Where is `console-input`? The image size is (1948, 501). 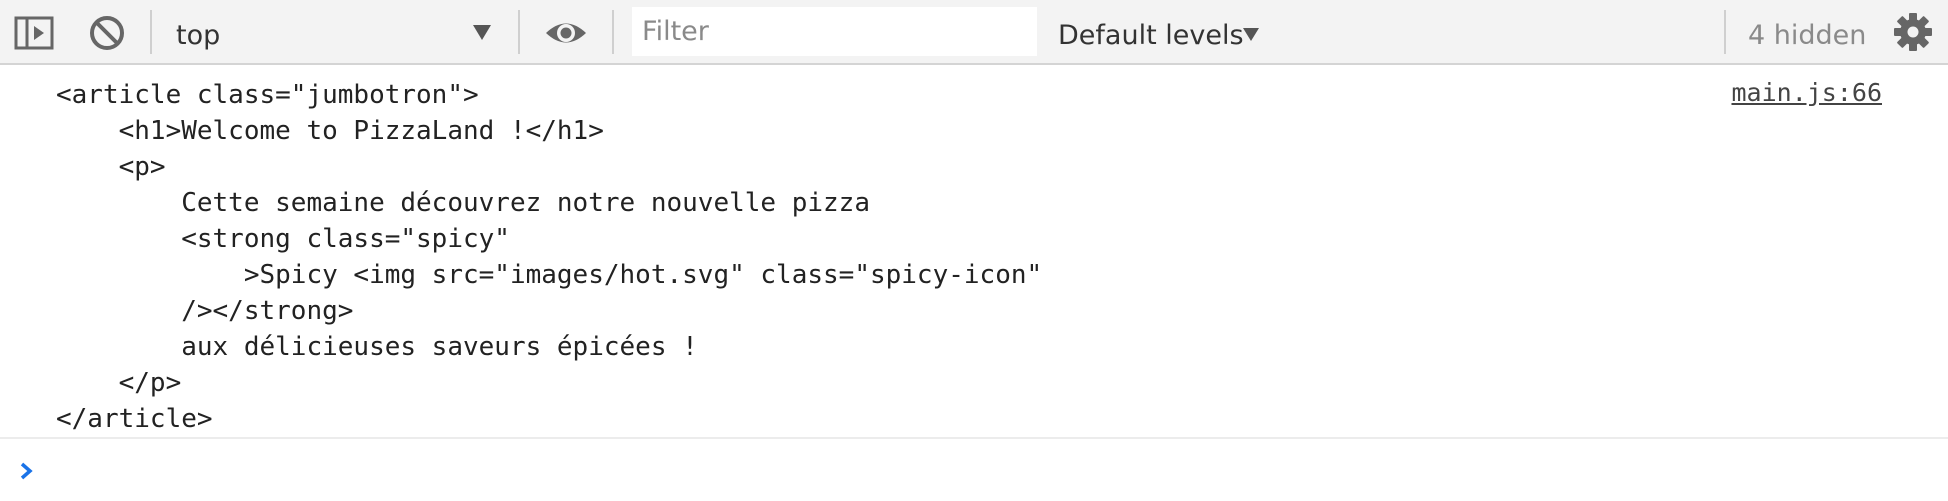
console-input is located at coordinates (980, 470).